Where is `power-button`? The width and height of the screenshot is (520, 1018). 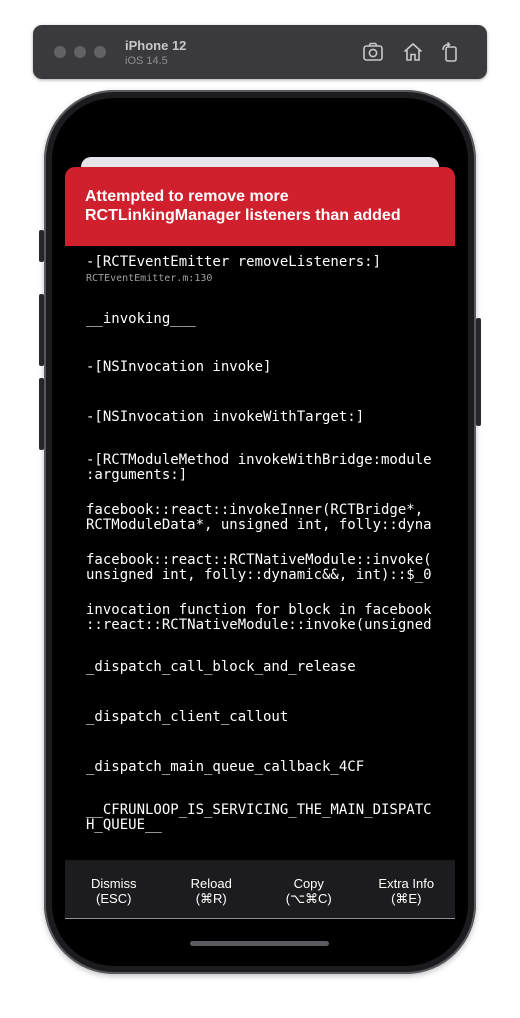
power-button is located at coordinates (478, 372).